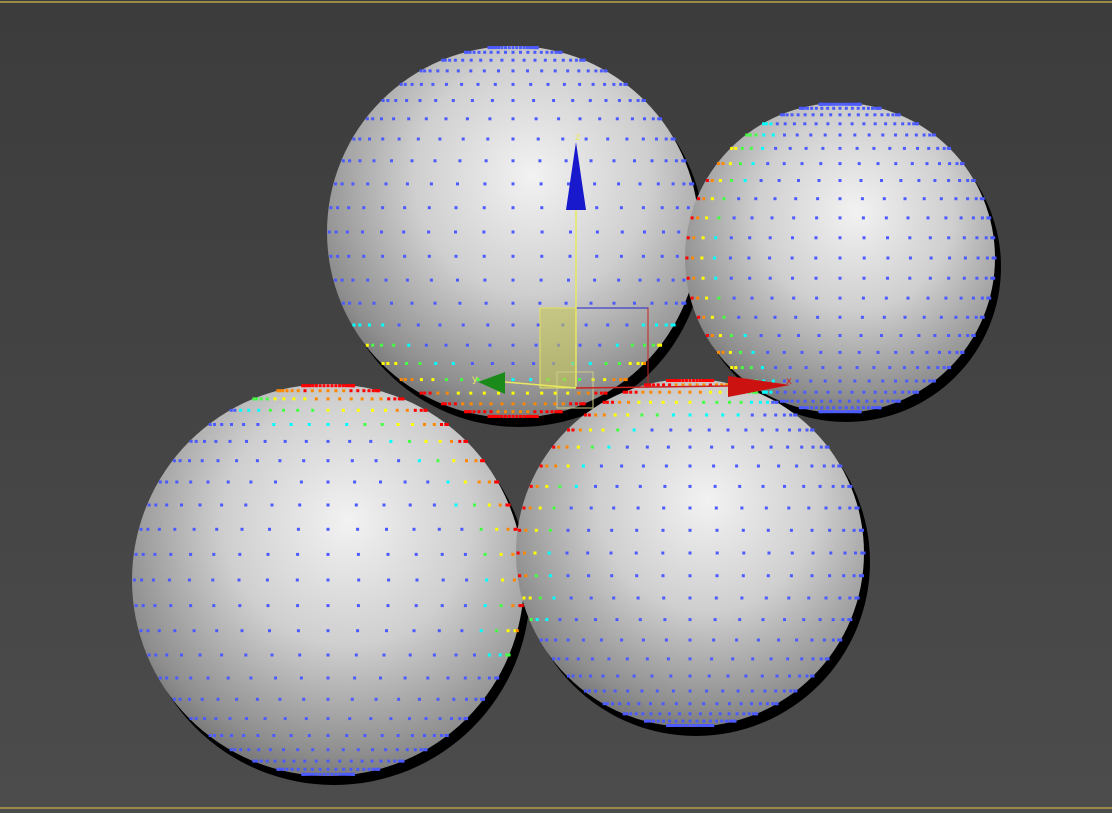 The image size is (1112, 813). Describe the element at coordinates (843, 262) in the screenshot. I see `sphere-top-right` at that location.